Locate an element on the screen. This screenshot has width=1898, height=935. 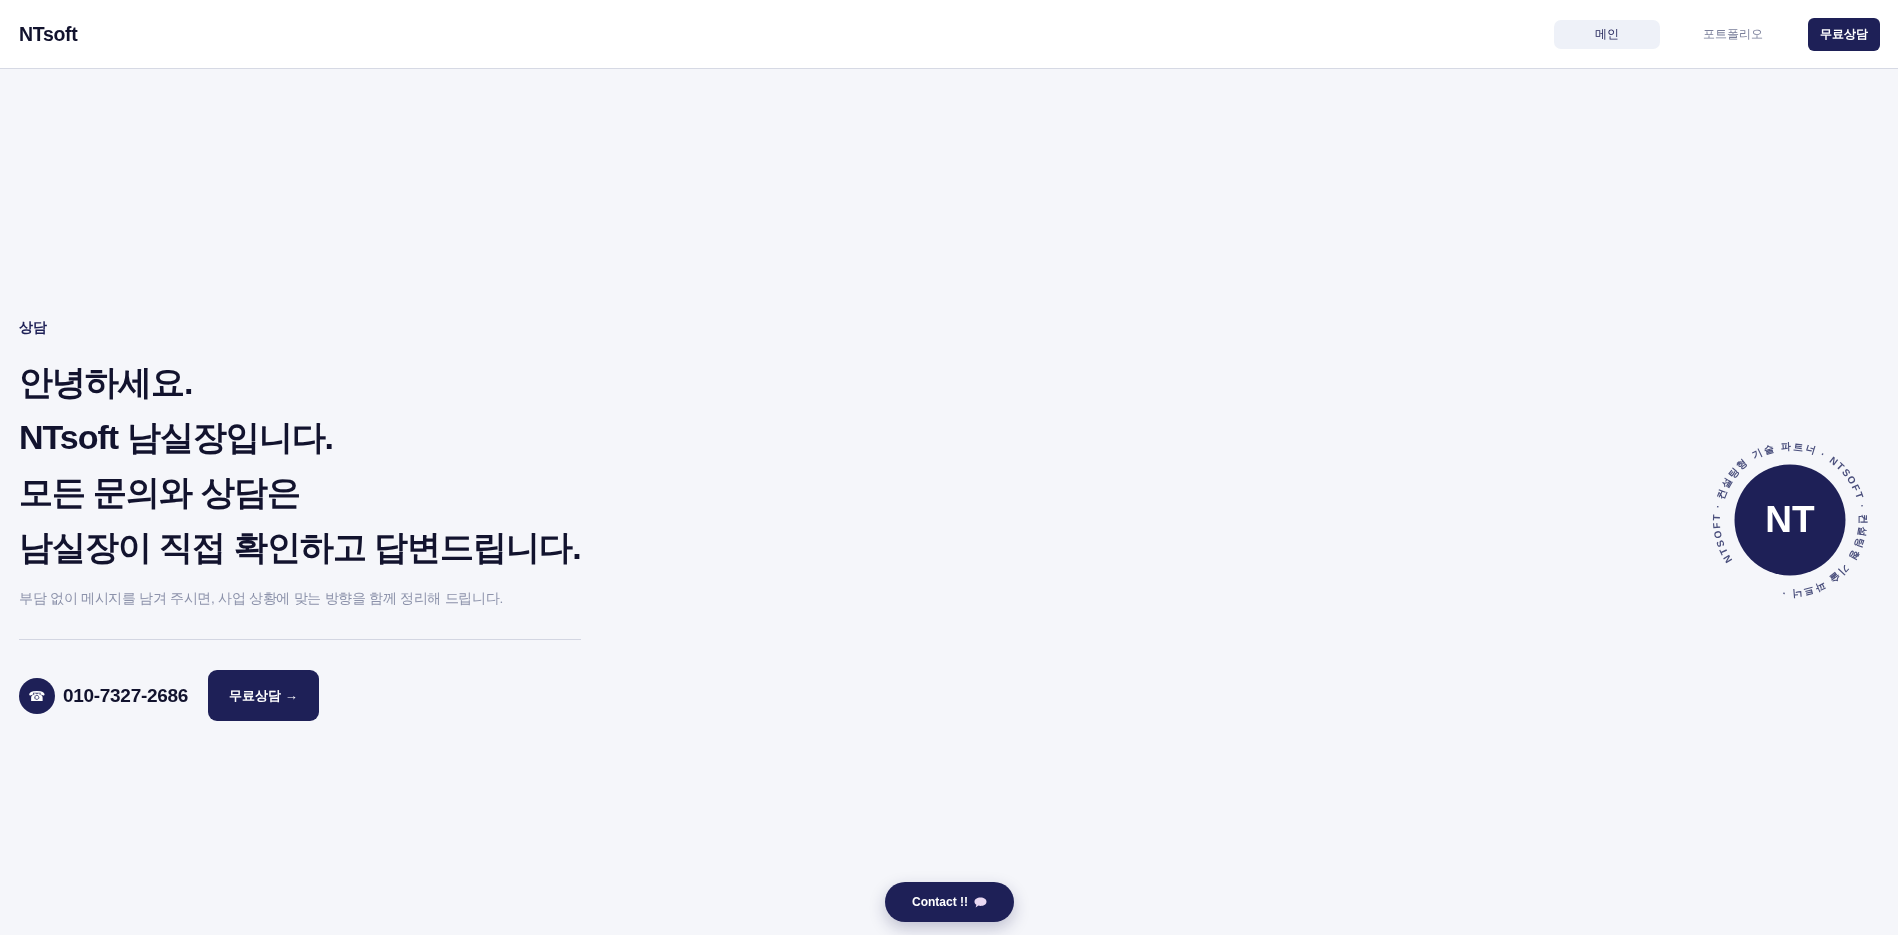
nav-tab: 메인 is located at coordinates (1607, 34).